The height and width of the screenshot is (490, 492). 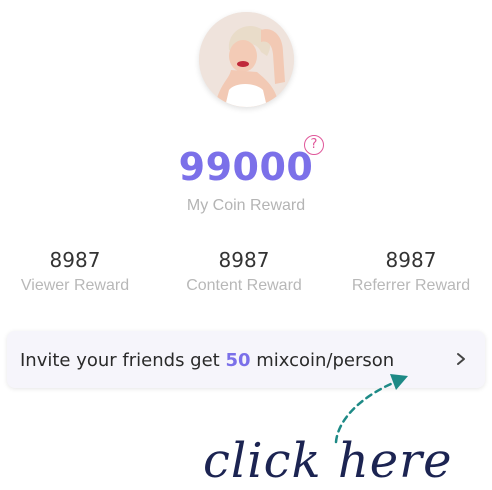 What do you see at coordinates (246, 205) in the screenshot?
I see `coin-balance-label: My Coin Reward` at bounding box center [246, 205].